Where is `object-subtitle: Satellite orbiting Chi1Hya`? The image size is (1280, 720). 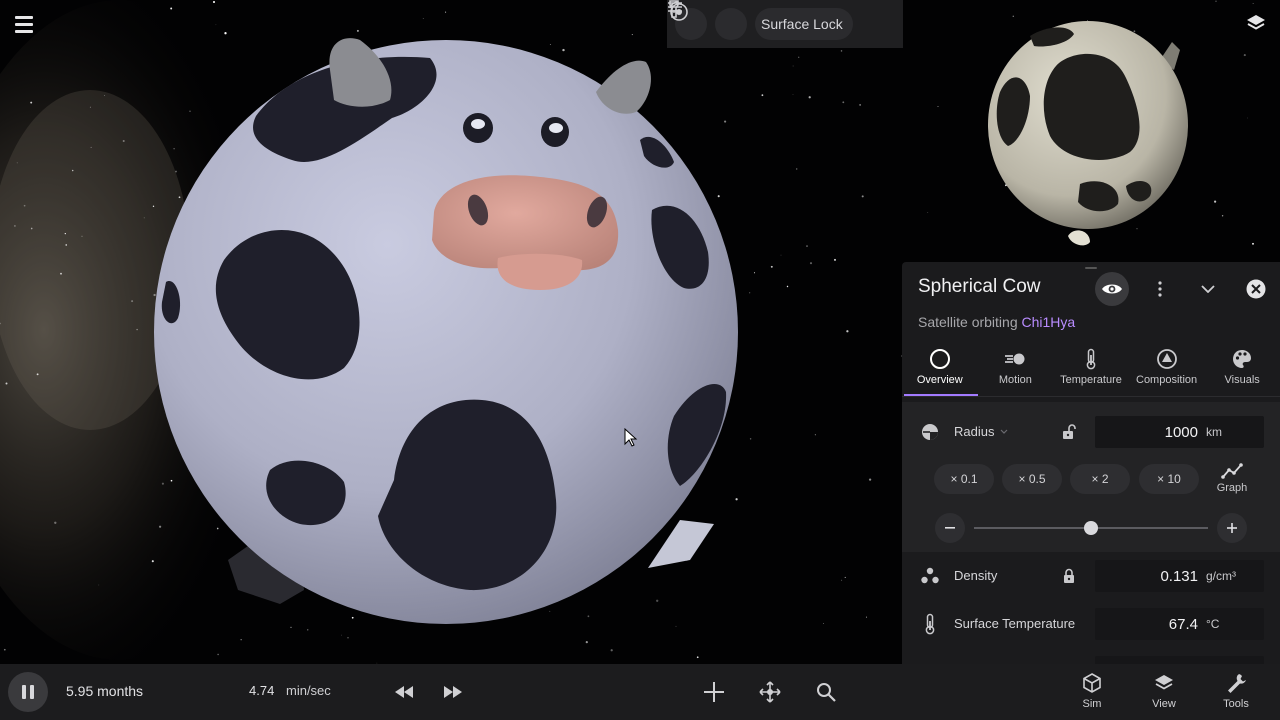 object-subtitle: Satellite orbiting Chi1Hya is located at coordinates (996, 322).